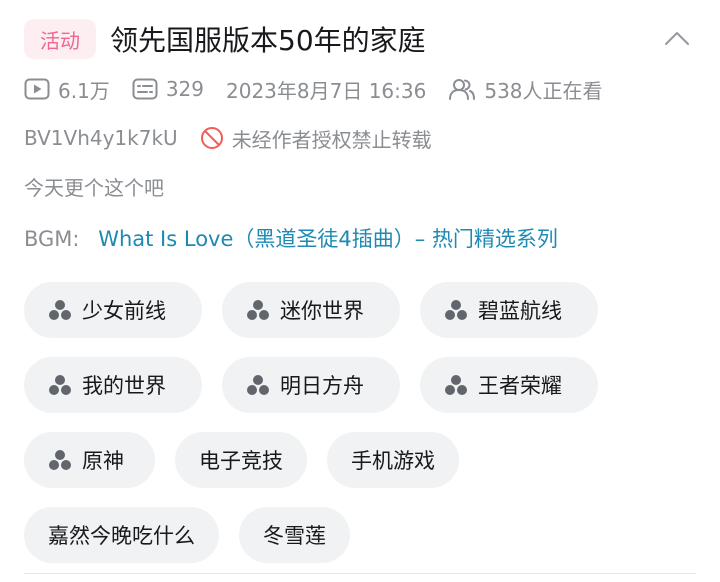 The width and height of the screenshot is (720, 582). I want to click on tag-label: 电子竞技, so click(241, 461).